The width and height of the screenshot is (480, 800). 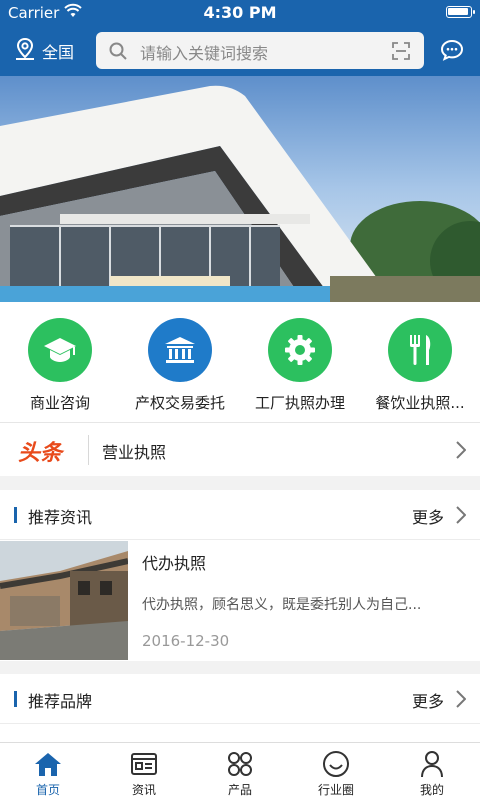 I want to click on category-business-consulting: 商业咨询, so click(x=60, y=362).